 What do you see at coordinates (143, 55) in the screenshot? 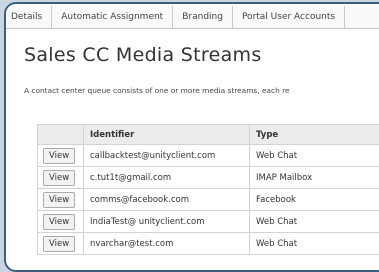
I see `page-title: Sales CC Media Streams` at bounding box center [143, 55].